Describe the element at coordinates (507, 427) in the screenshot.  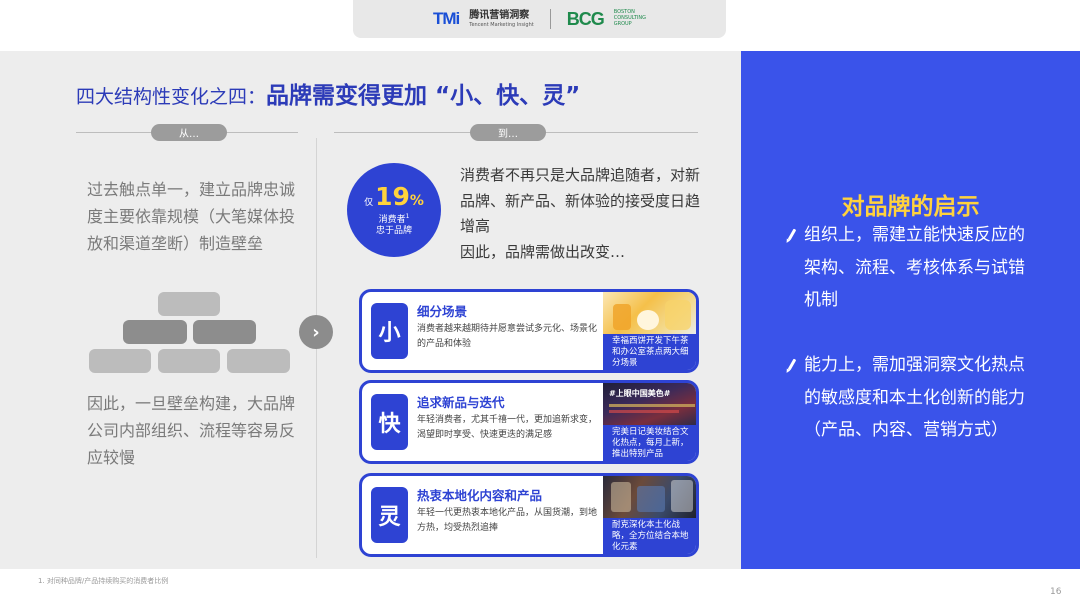
I see `card-desc: 年轻消费者，尤其千禧一代，更加追新求变，渴望即时享受、快速更迭的满足感` at that location.